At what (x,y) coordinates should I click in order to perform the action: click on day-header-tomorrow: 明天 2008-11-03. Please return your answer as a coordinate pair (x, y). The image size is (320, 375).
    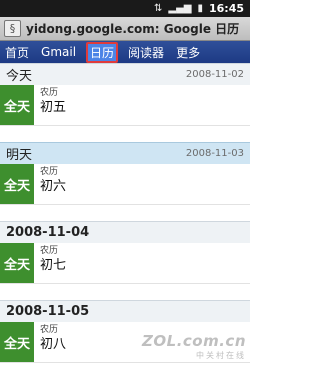
    Looking at the image, I should click on (125, 153).